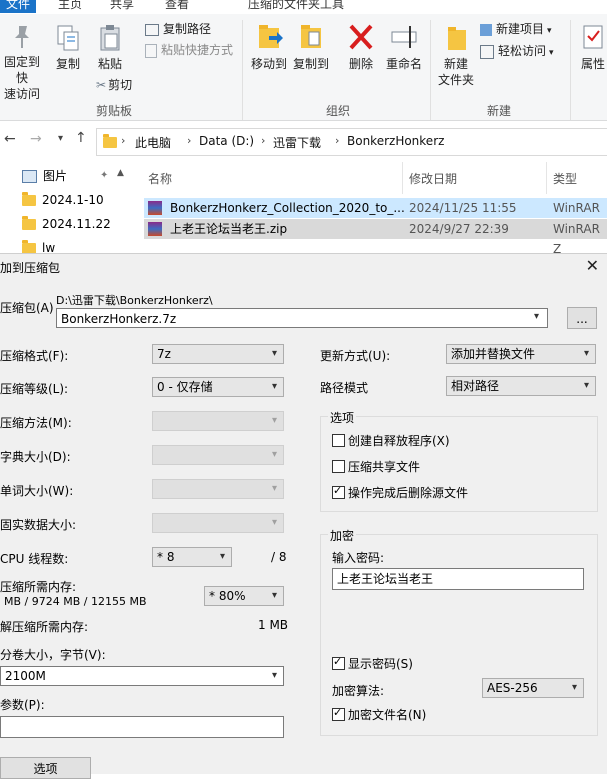  Describe the element at coordinates (517, 51) in the screenshot. I see `easy-access-button: 轻松访问 ▾` at that location.